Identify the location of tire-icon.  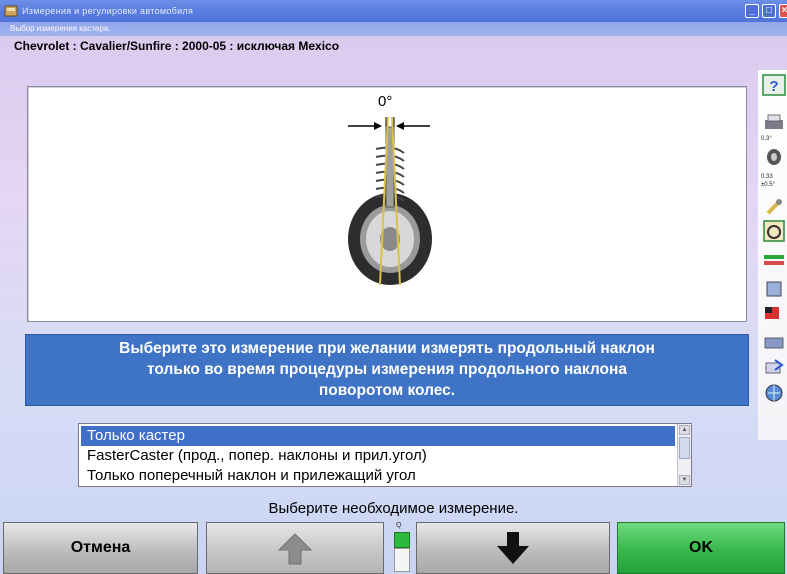
(773, 157).